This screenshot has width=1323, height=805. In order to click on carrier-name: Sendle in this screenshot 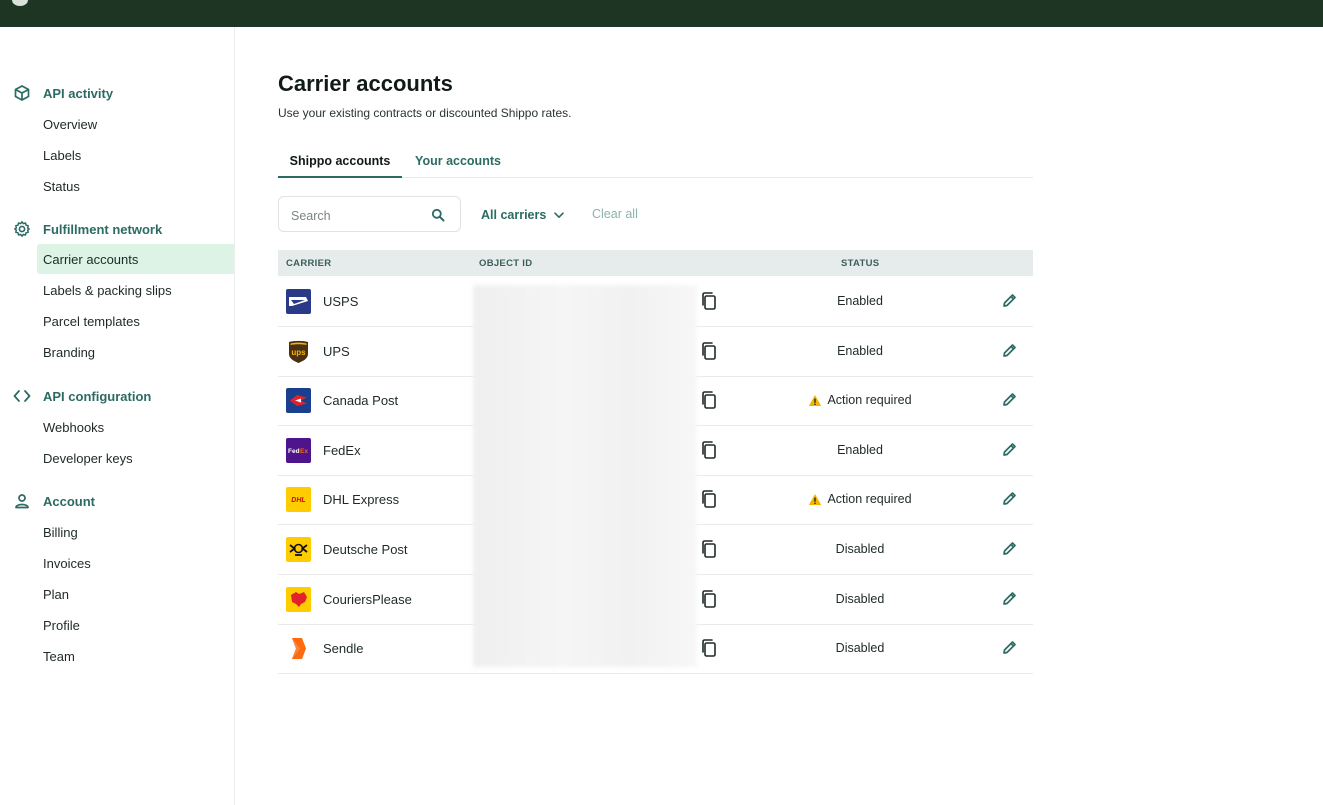, I will do `click(343, 649)`.